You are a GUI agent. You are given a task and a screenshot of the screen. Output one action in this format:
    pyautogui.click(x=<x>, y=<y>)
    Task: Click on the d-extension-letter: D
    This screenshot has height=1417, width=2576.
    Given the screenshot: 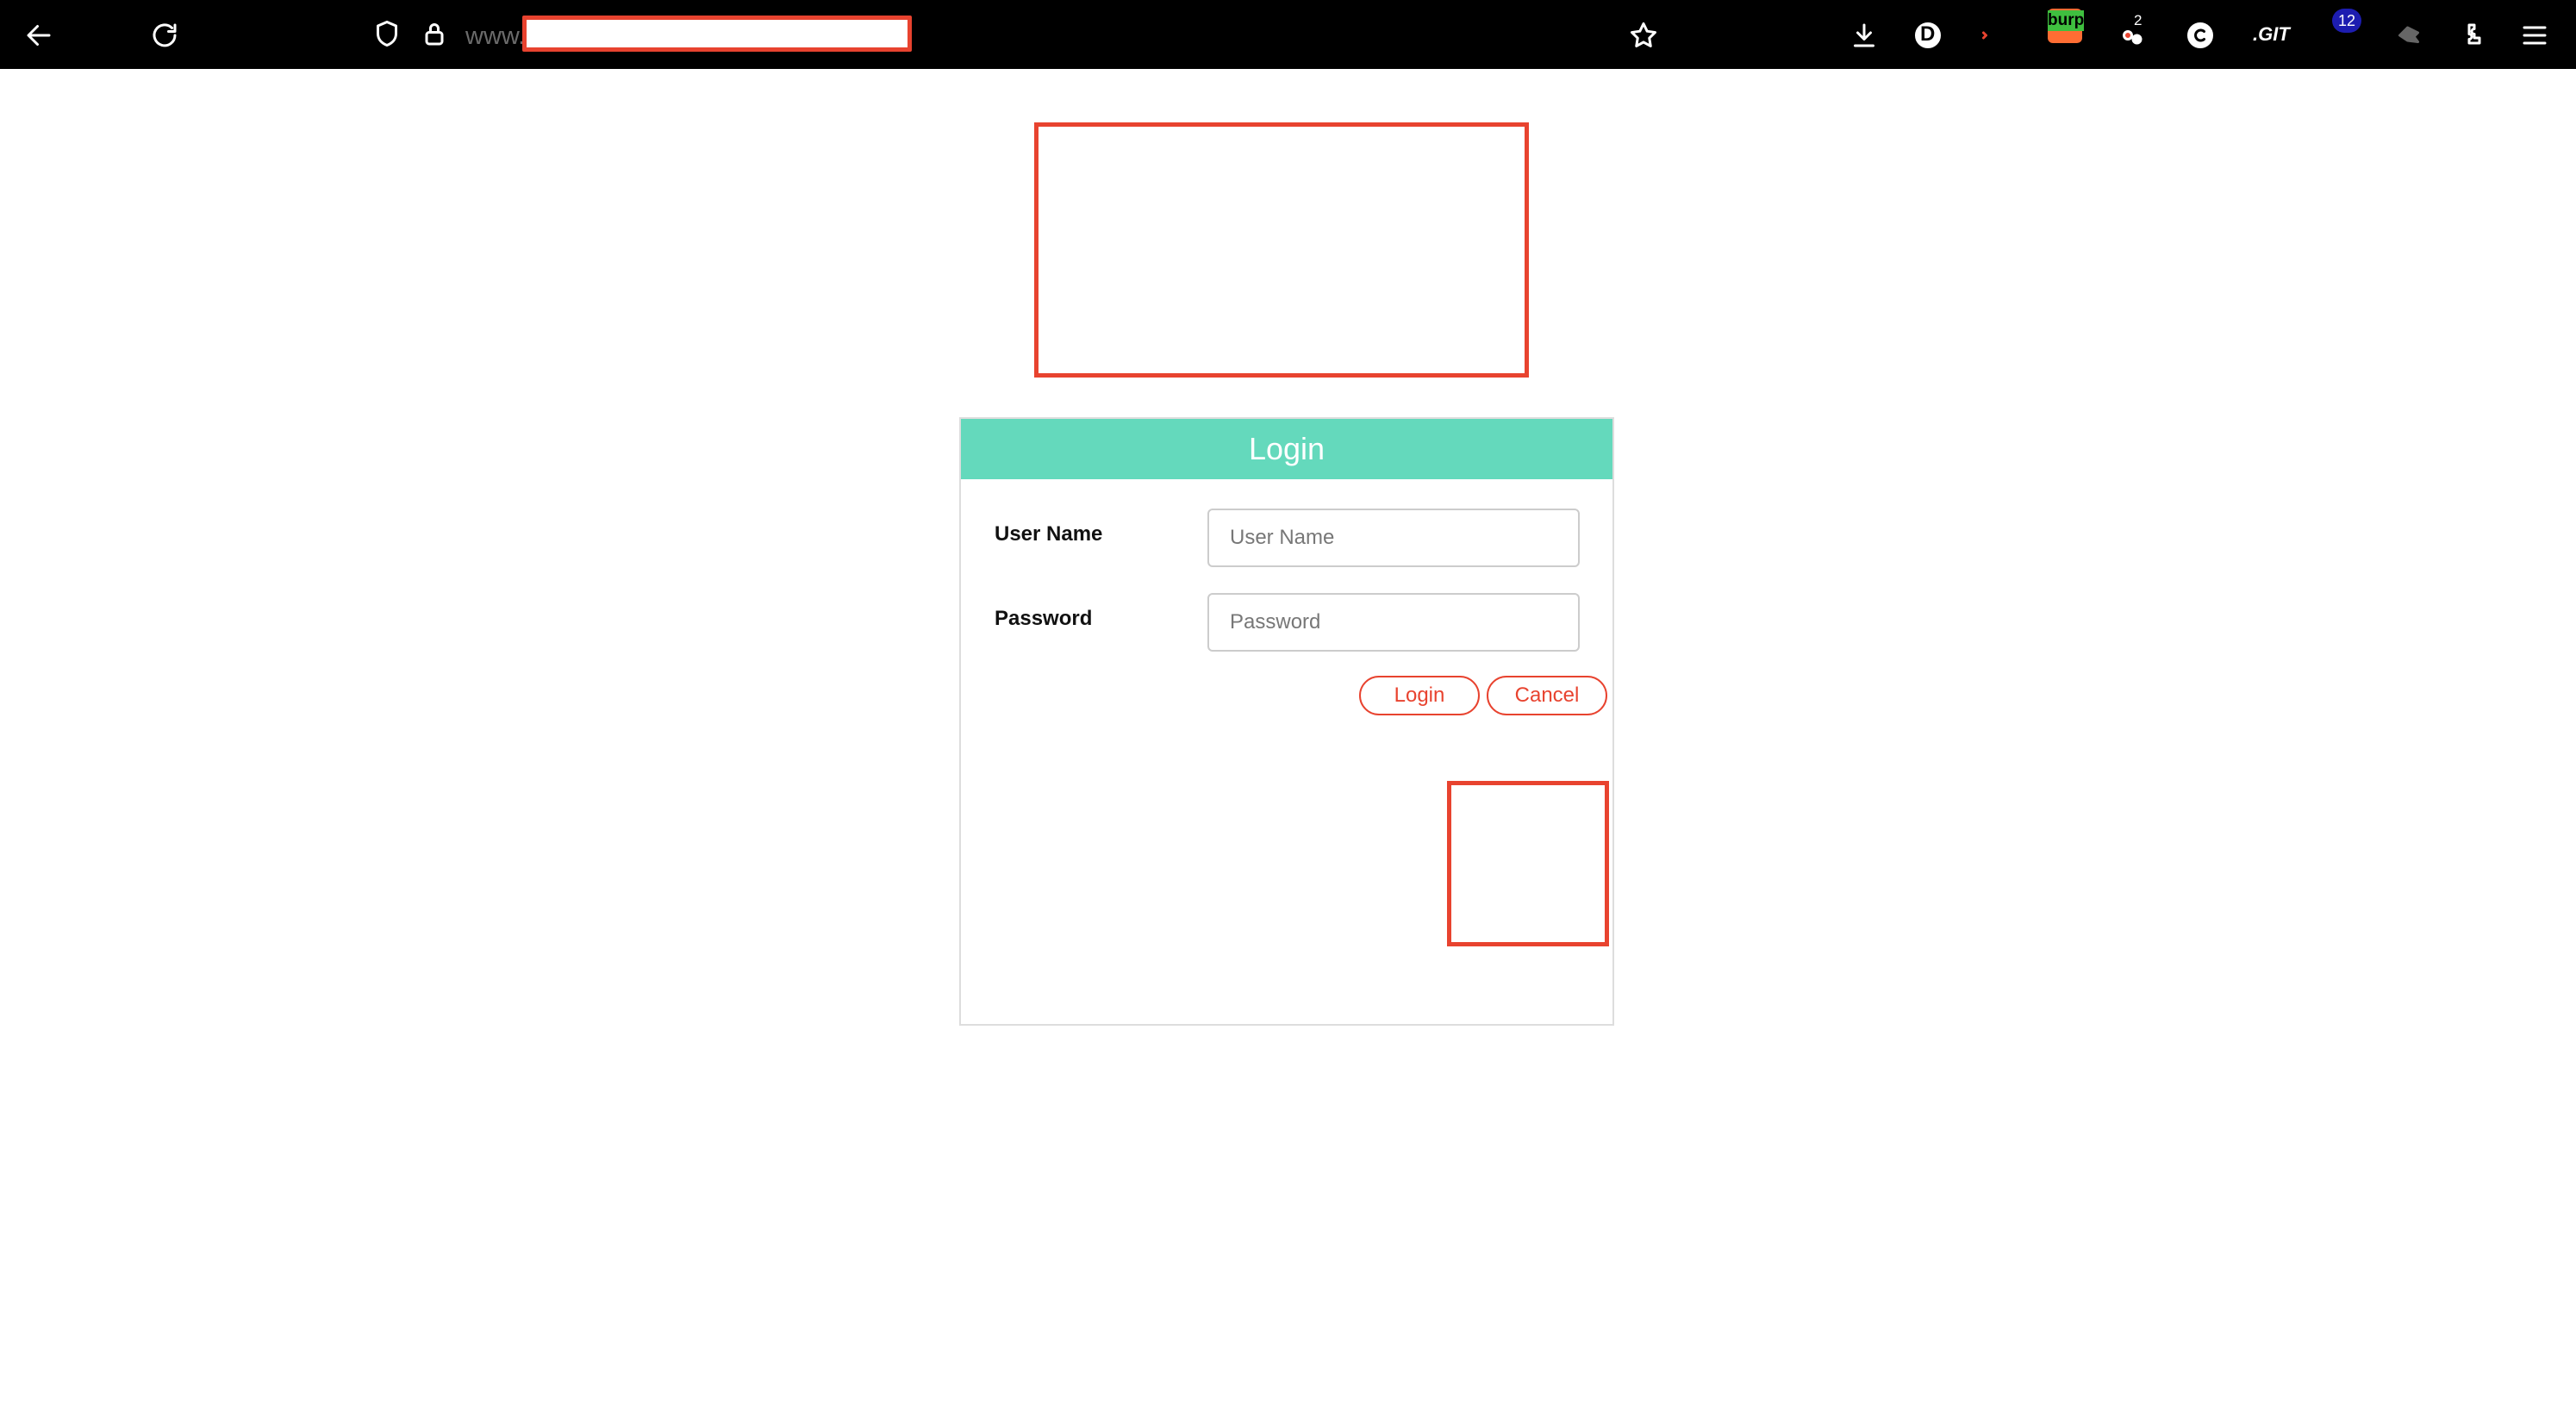 What is the action you would take?
    pyautogui.click(x=1928, y=34)
    